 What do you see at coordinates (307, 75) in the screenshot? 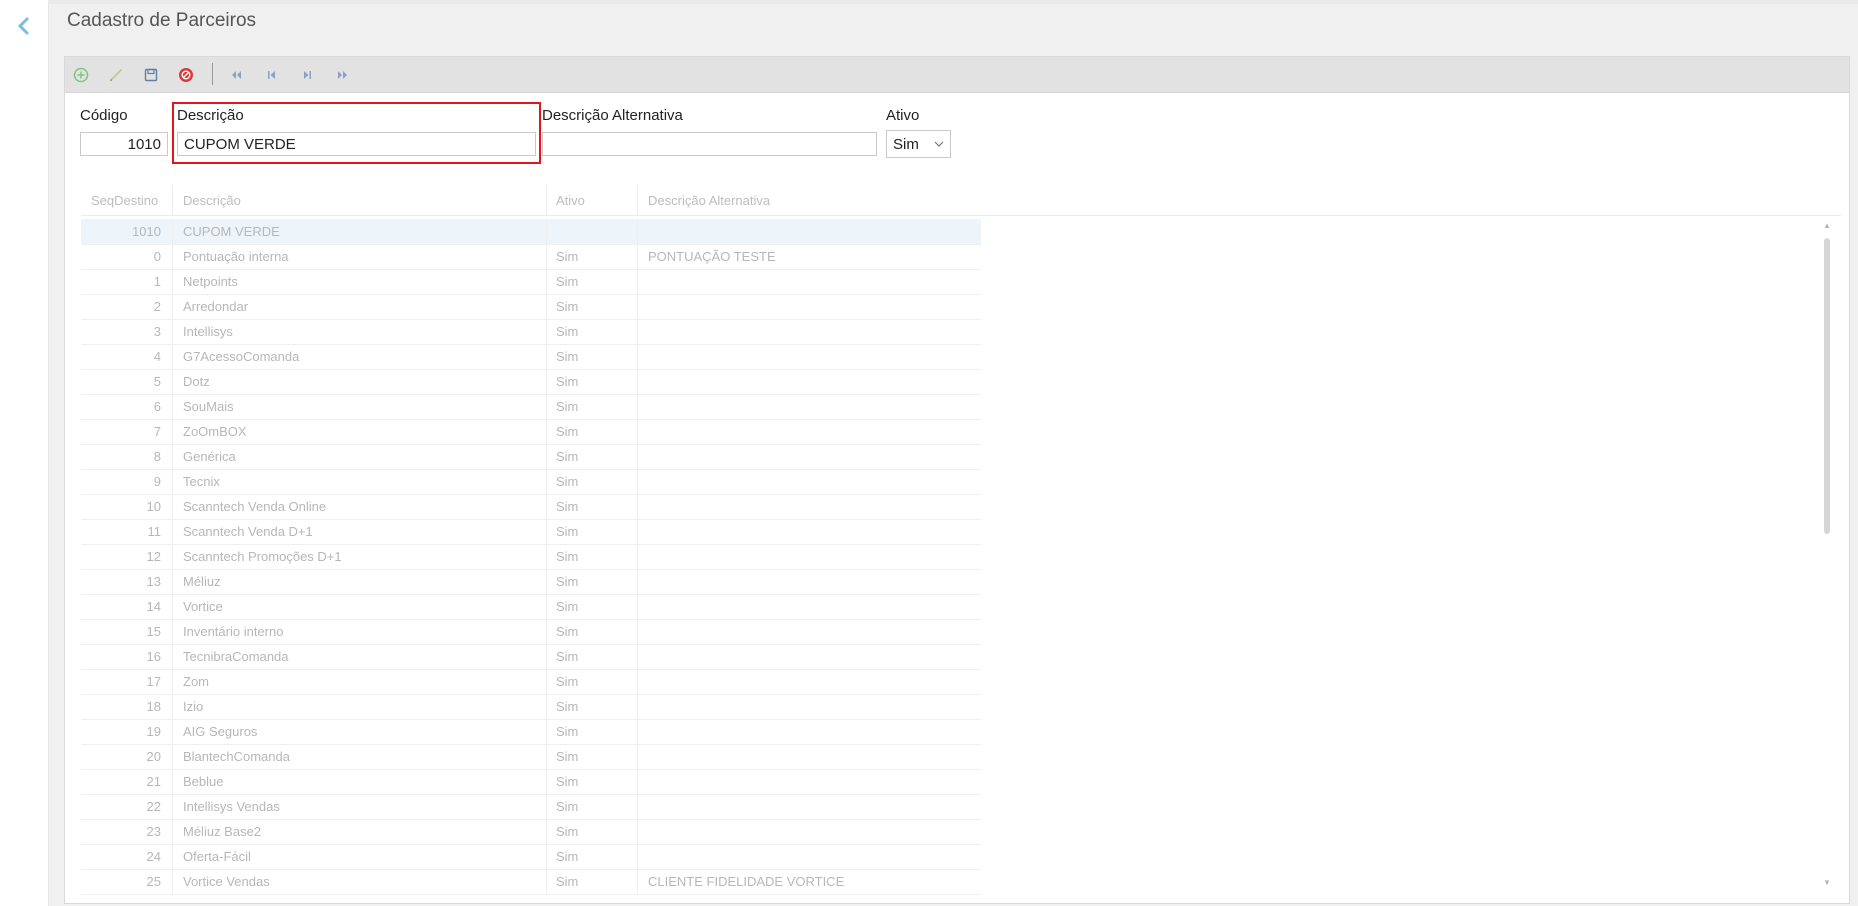
I see `next-button` at bounding box center [307, 75].